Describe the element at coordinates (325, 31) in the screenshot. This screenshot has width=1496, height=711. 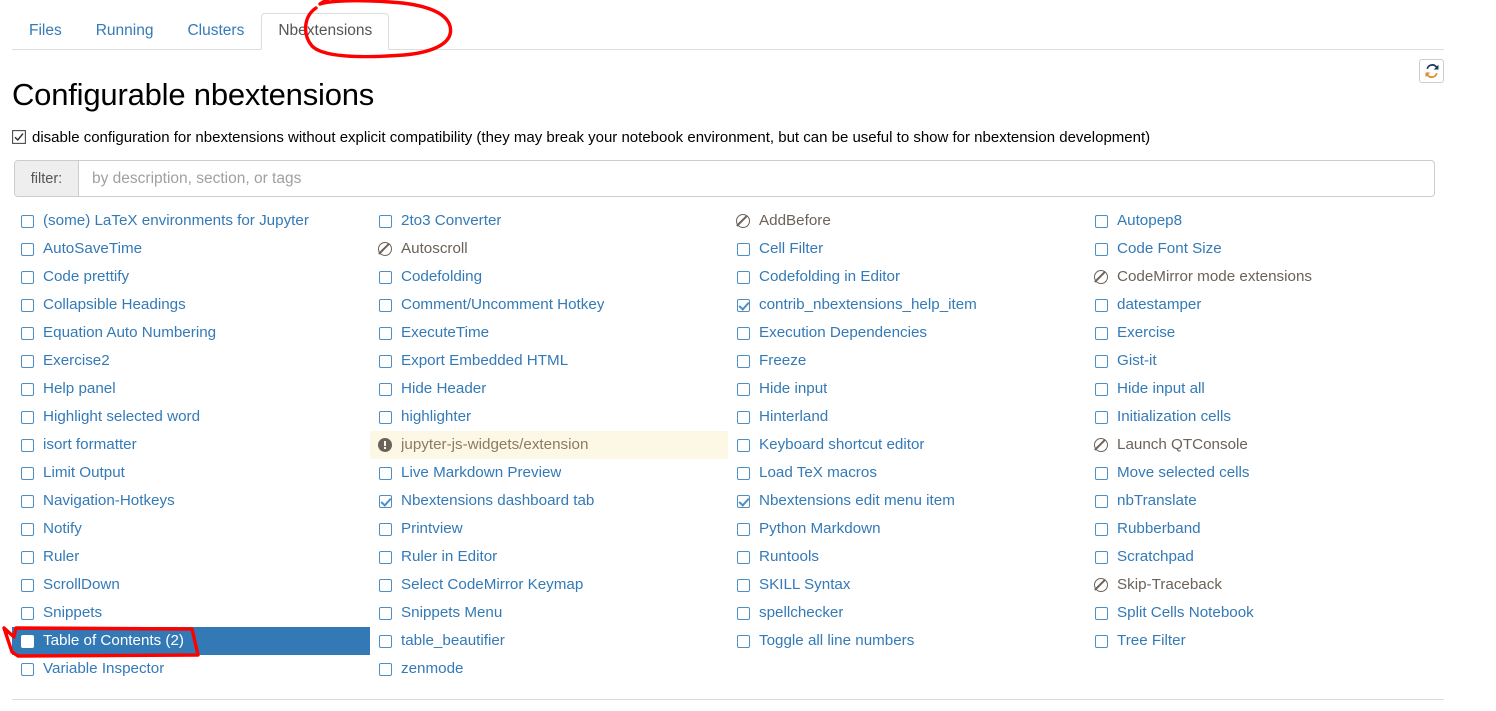
I see `tab-nbextensions: Nbextensions` at that location.